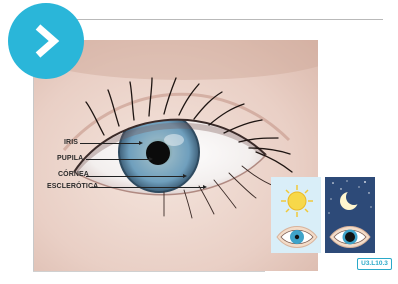 The image size is (398, 284). I want to click on daylight-panel, so click(296, 215).